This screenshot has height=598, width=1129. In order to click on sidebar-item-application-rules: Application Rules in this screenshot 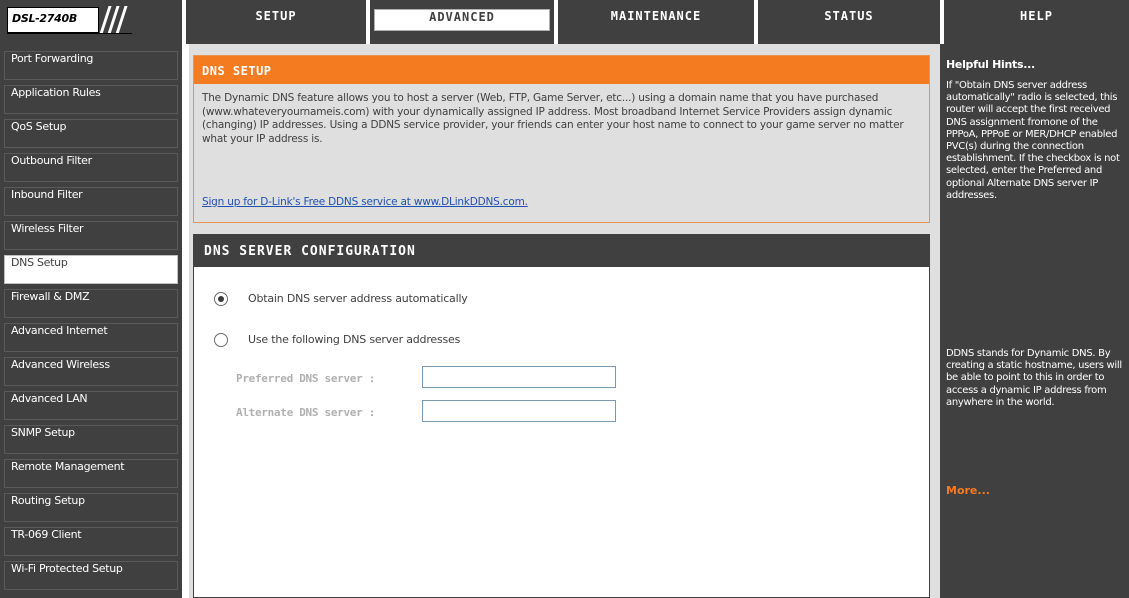, I will do `click(91, 99)`.